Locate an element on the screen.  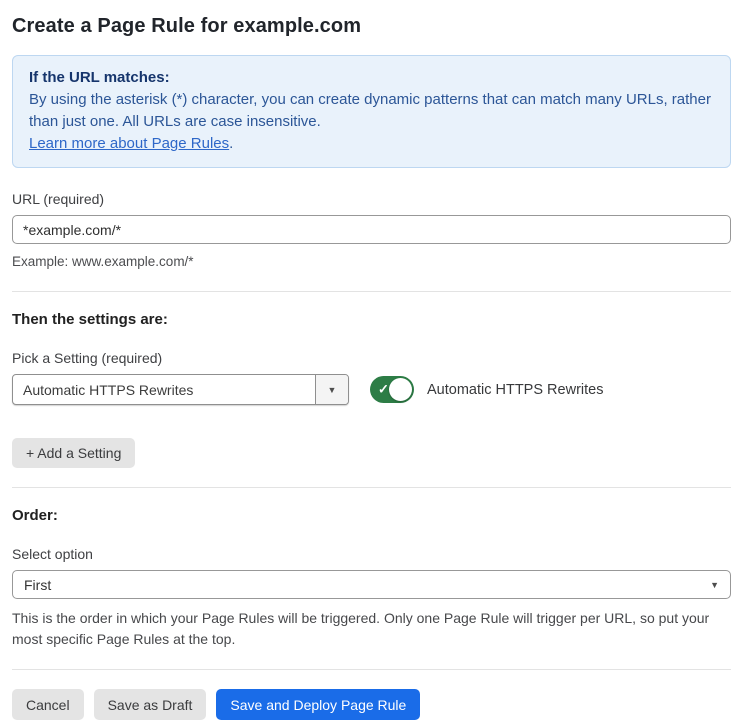
settings-heading: Then the settings are: is located at coordinates (90, 319).